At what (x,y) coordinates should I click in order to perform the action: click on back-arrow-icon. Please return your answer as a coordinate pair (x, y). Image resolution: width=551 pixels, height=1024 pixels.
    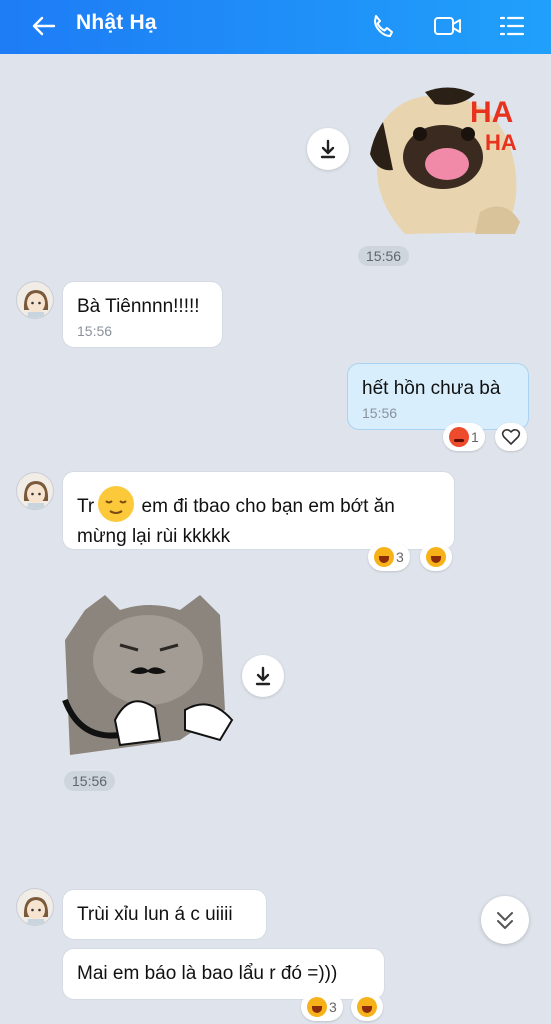
    Looking at the image, I should click on (44, 26).